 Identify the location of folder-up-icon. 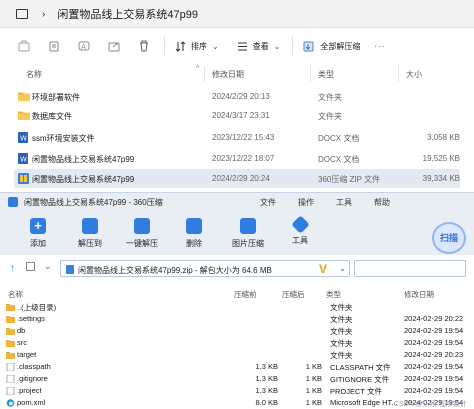
(10, 307).